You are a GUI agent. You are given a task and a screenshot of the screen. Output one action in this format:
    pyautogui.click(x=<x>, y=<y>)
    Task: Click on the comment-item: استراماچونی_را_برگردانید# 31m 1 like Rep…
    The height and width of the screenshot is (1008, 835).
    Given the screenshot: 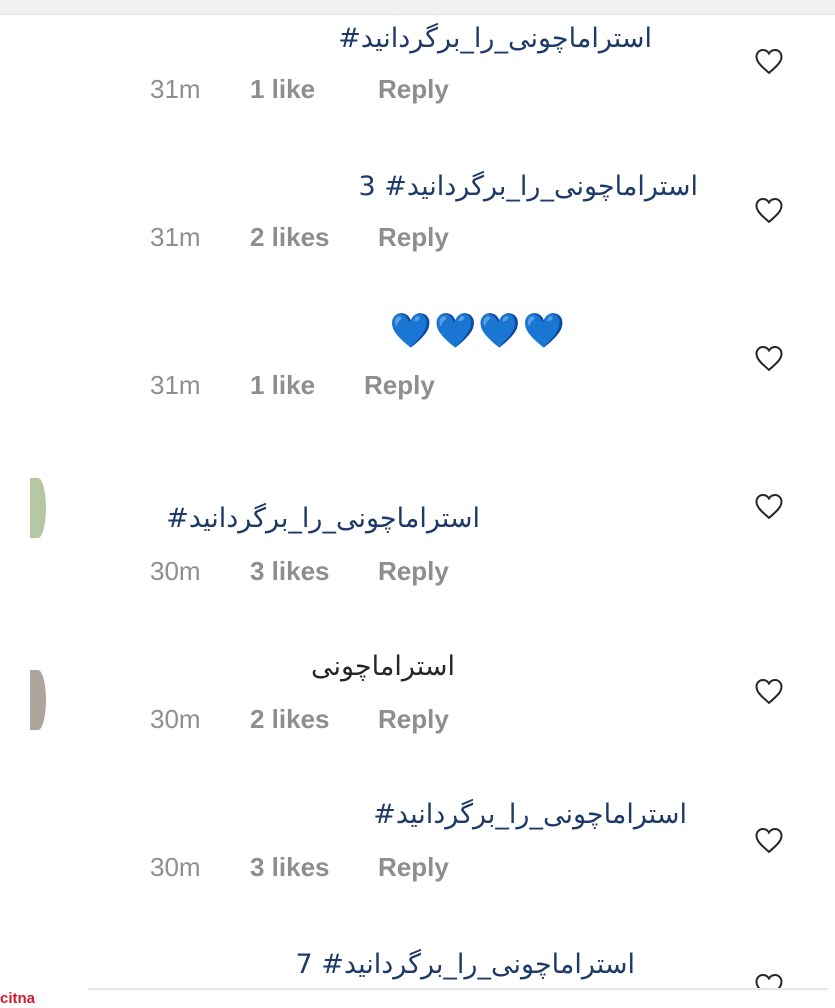 What is the action you would take?
    pyautogui.click(x=417, y=84)
    